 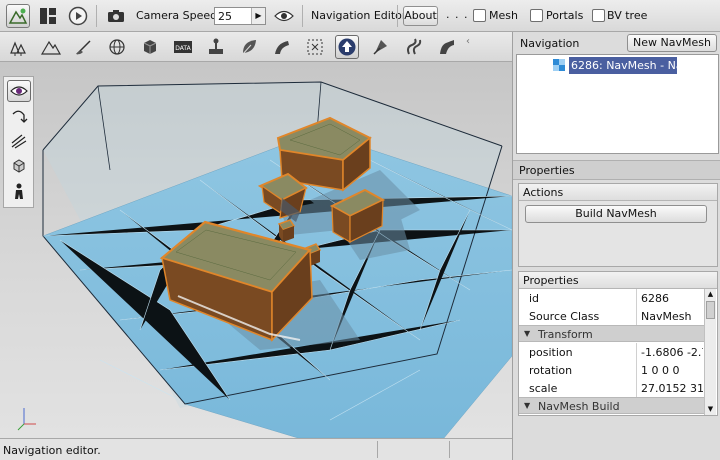 I want to click on globe-icon, so click(x=117, y=47).